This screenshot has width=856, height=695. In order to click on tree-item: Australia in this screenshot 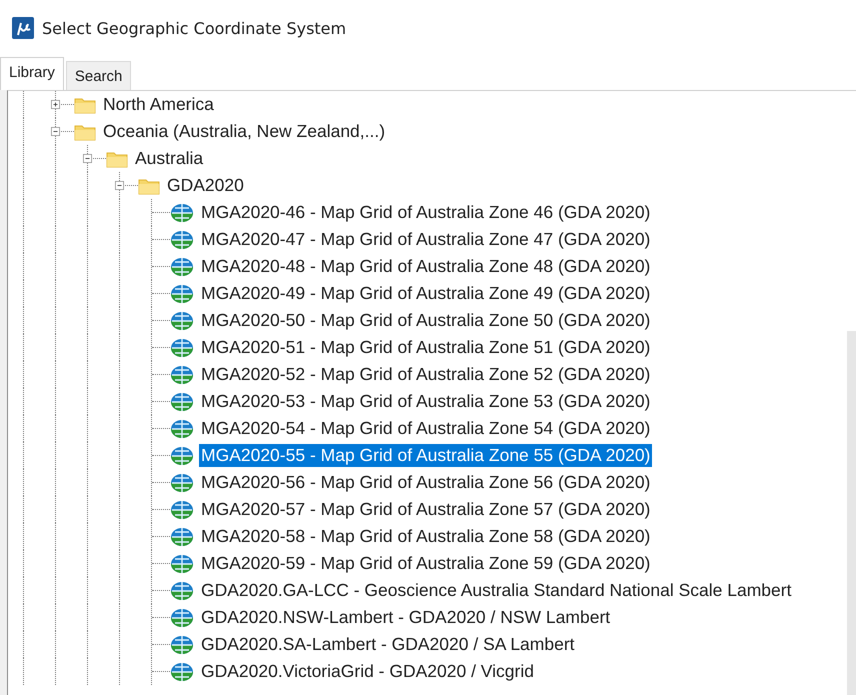, I will do `click(169, 158)`.